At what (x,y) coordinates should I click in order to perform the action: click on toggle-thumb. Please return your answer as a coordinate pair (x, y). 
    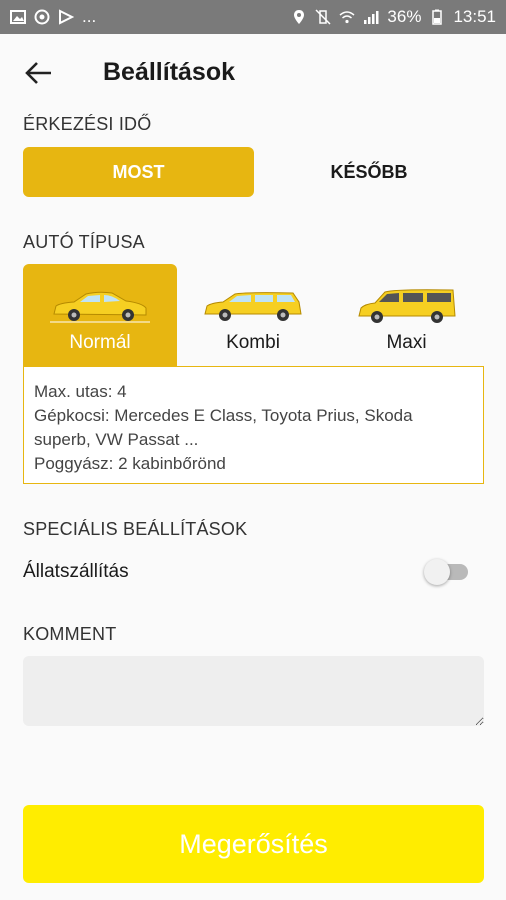
    Looking at the image, I should click on (437, 572).